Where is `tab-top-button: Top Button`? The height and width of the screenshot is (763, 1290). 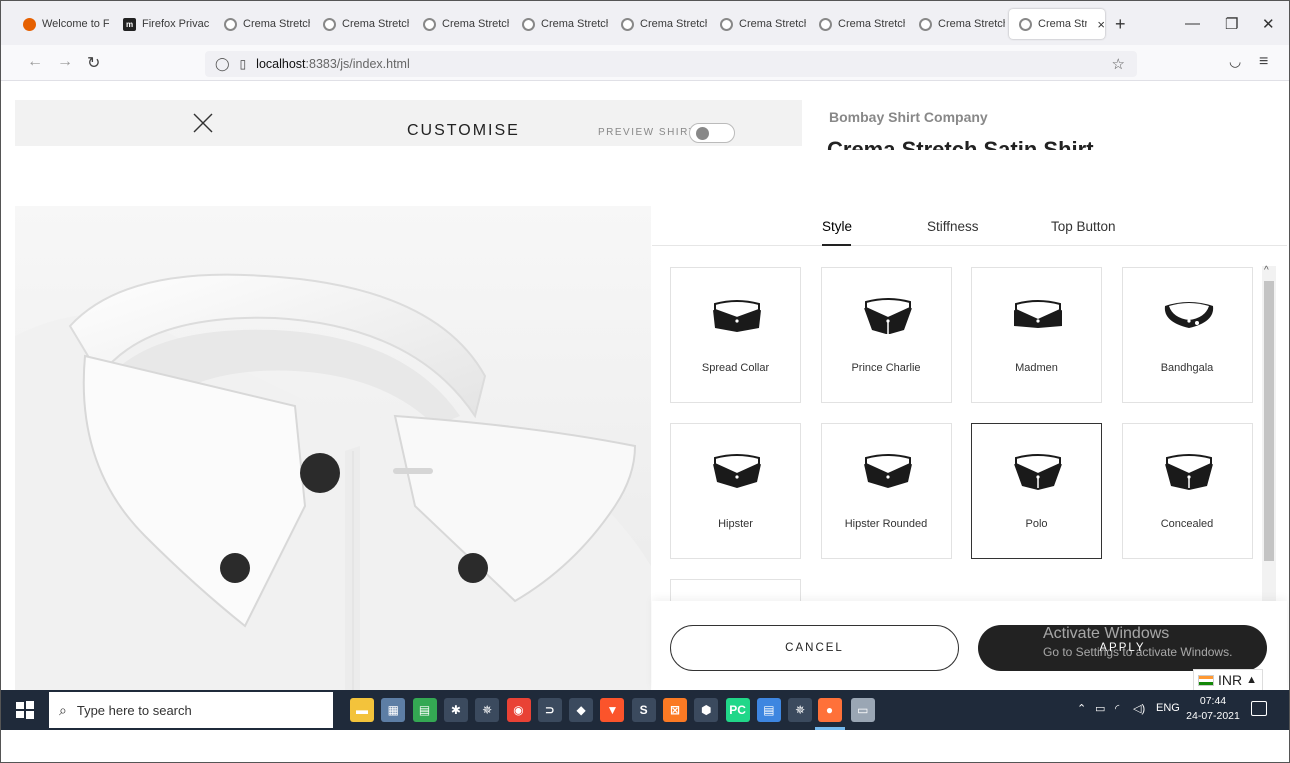 tab-top-button: Top Button is located at coordinates (1083, 226).